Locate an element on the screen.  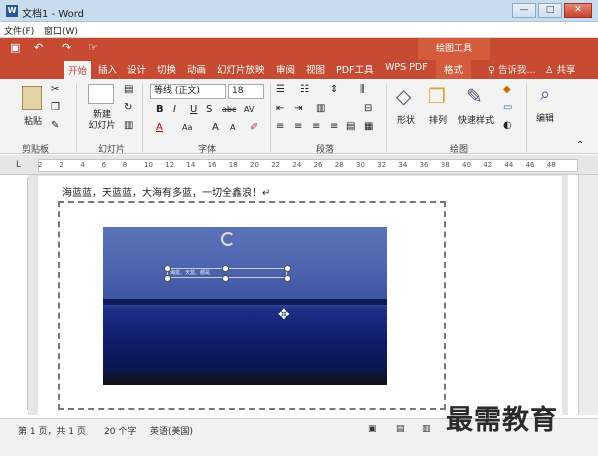
close-button: ✕ is located at coordinates (578, 10).